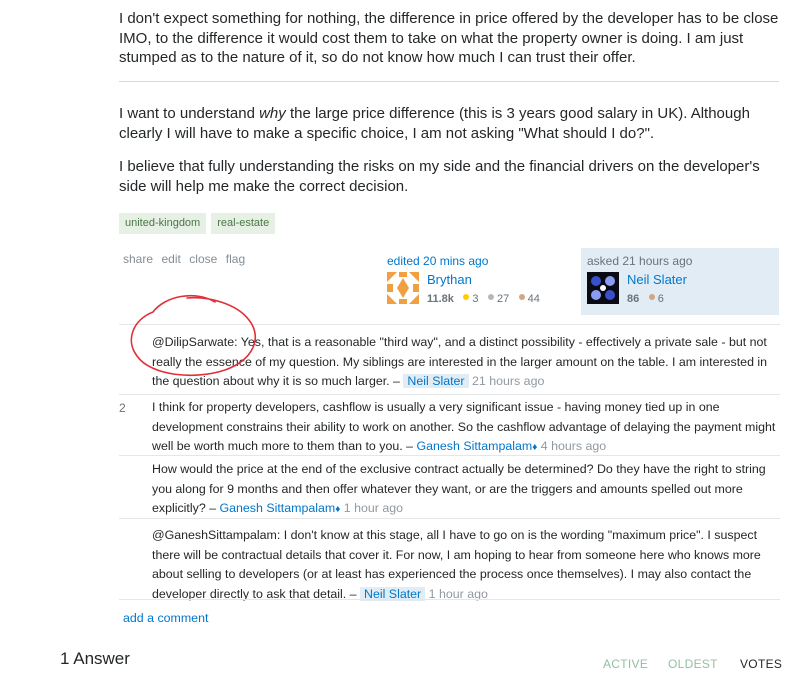  I want to click on identicon-icon, so click(403, 288).